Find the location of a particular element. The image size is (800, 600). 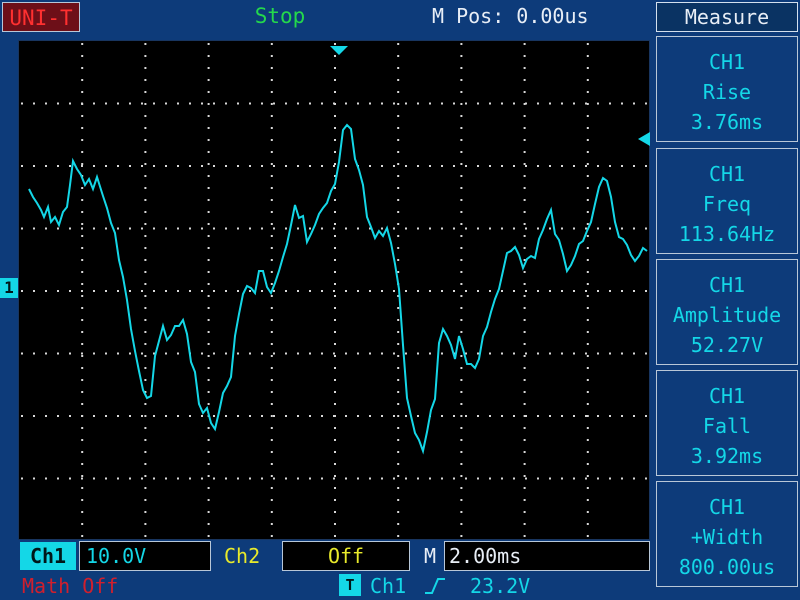

horizontal-position: M Pos: 0.00us is located at coordinates (510, 16).